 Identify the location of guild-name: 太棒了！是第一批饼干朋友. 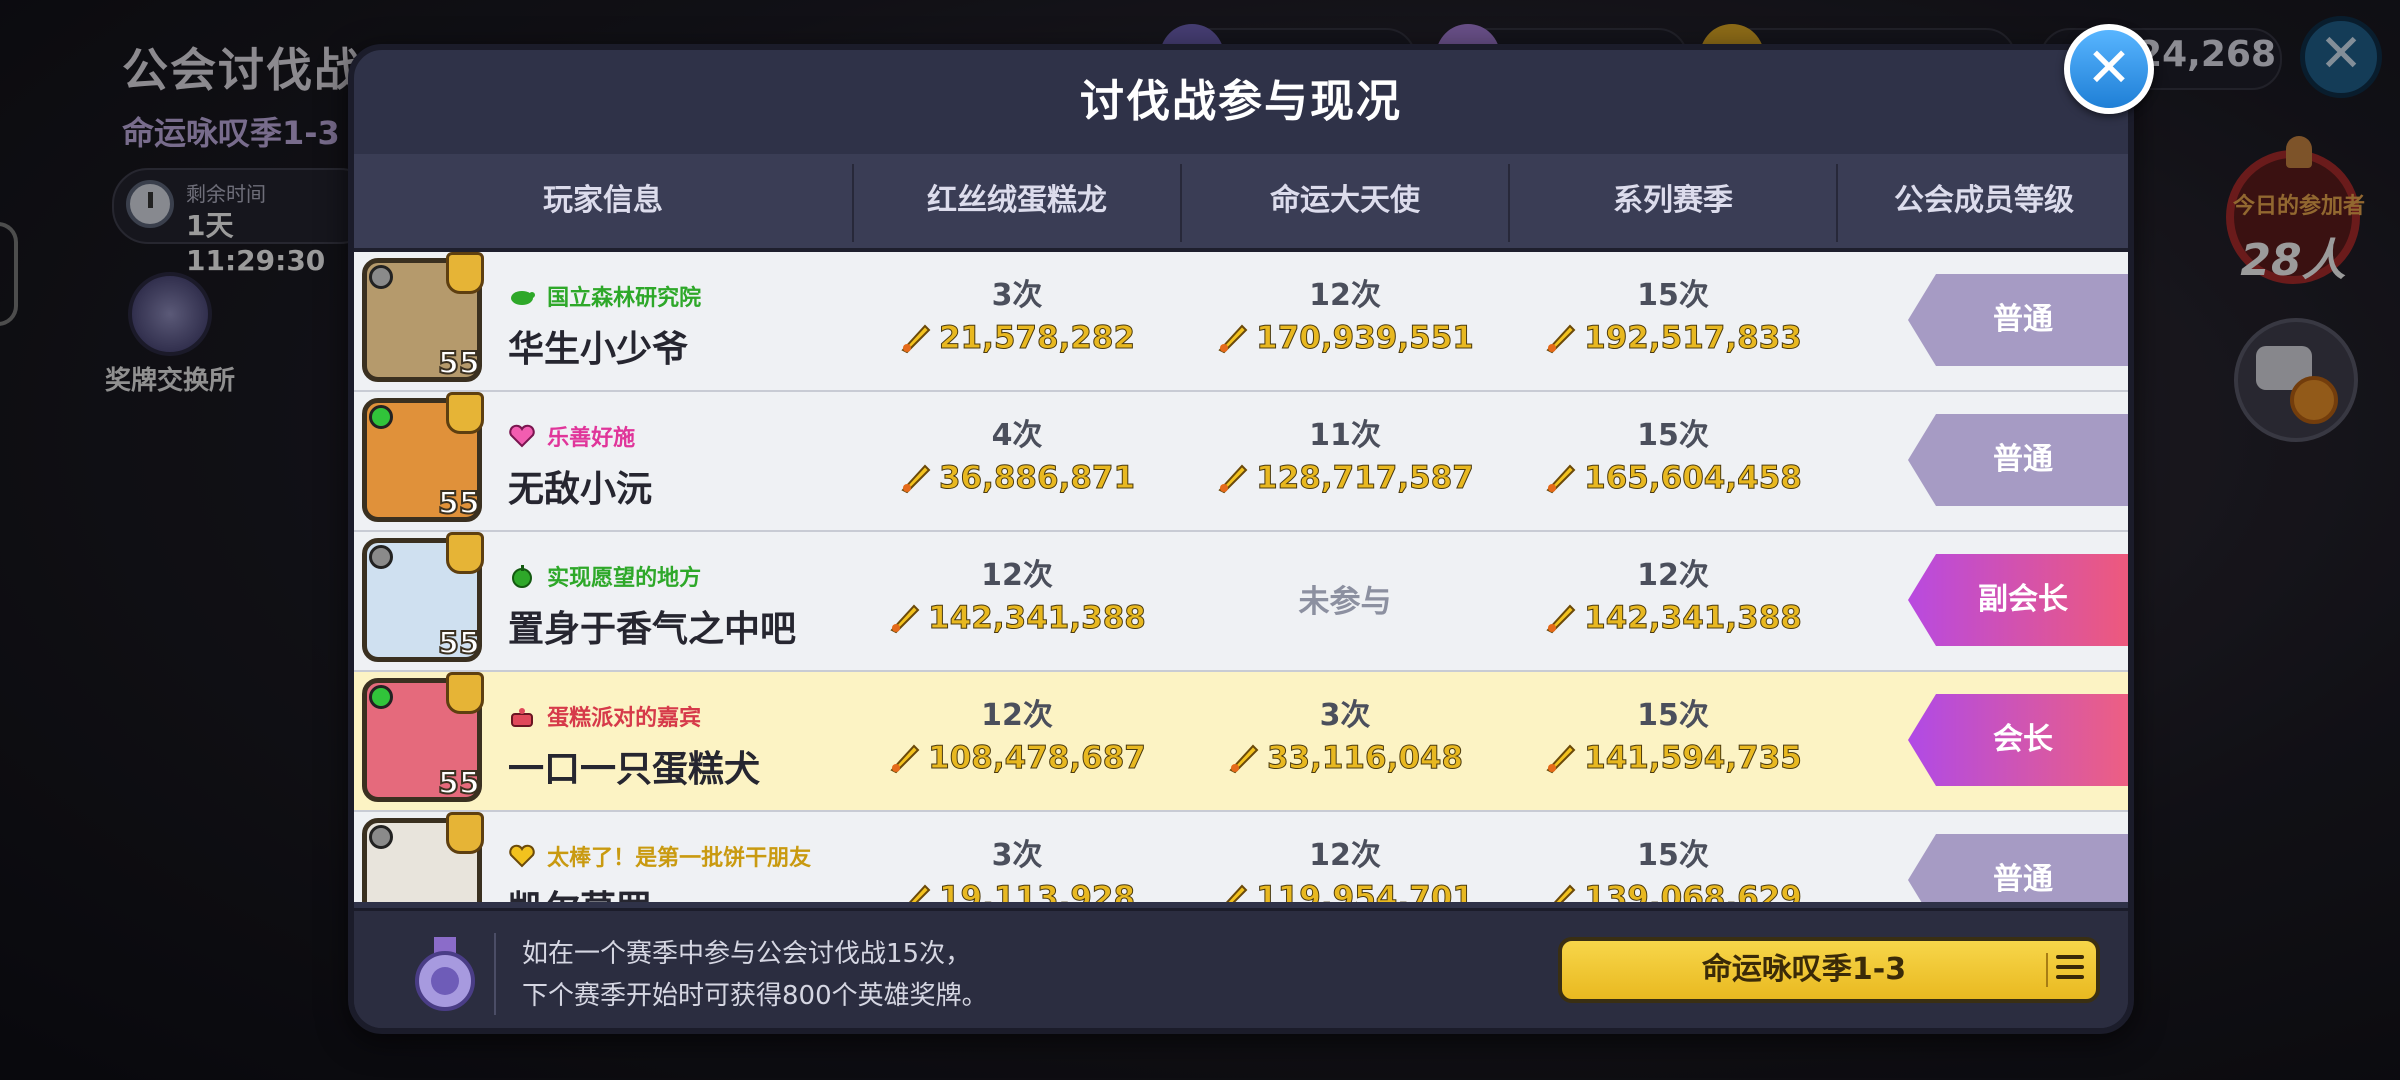
(679, 858).